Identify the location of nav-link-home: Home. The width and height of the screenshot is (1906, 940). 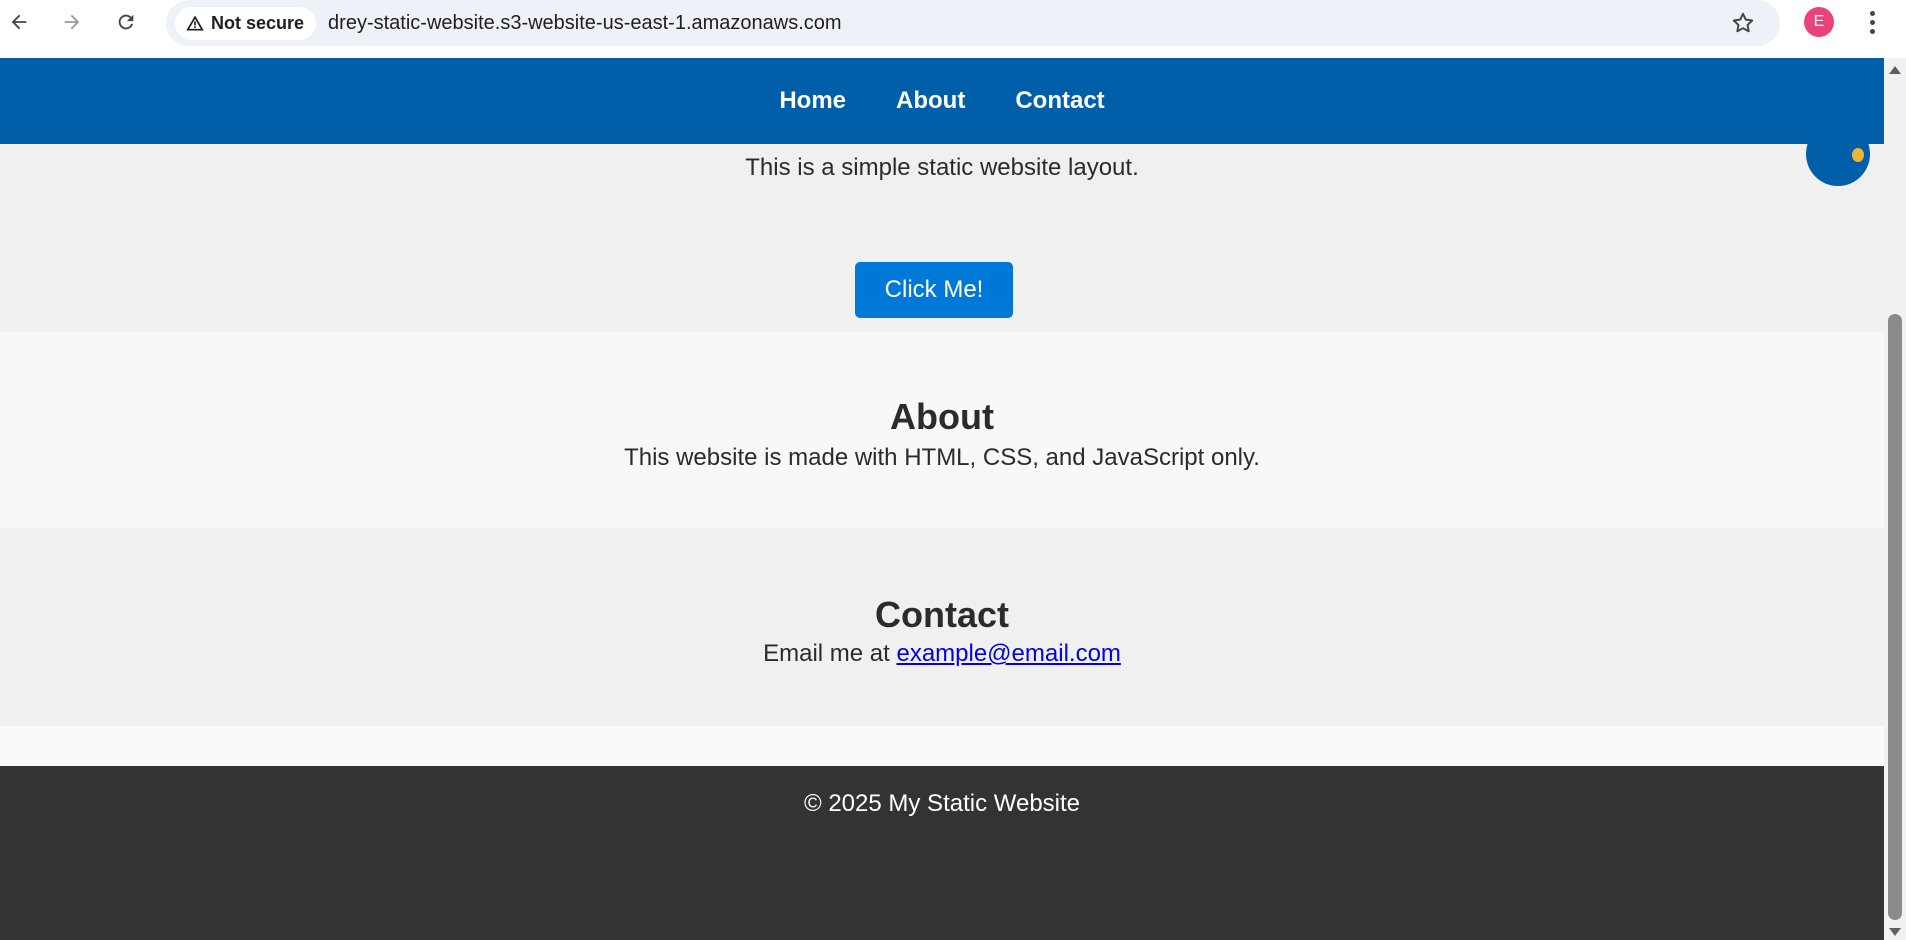
(812, 101).